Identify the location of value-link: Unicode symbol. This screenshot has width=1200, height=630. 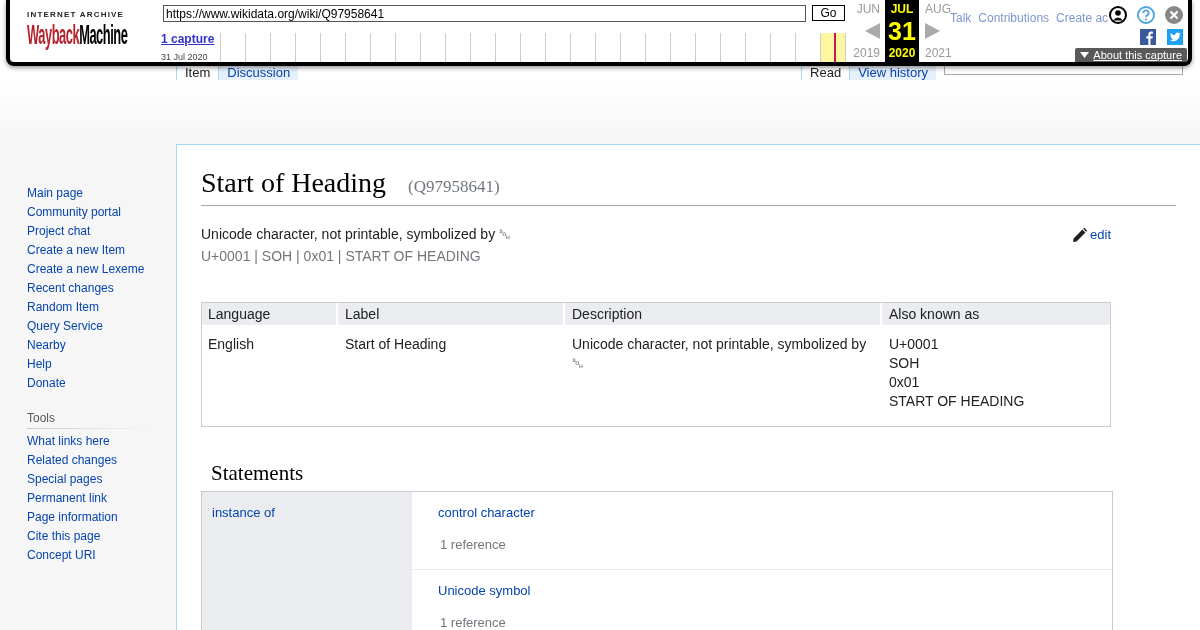
(484, 591).